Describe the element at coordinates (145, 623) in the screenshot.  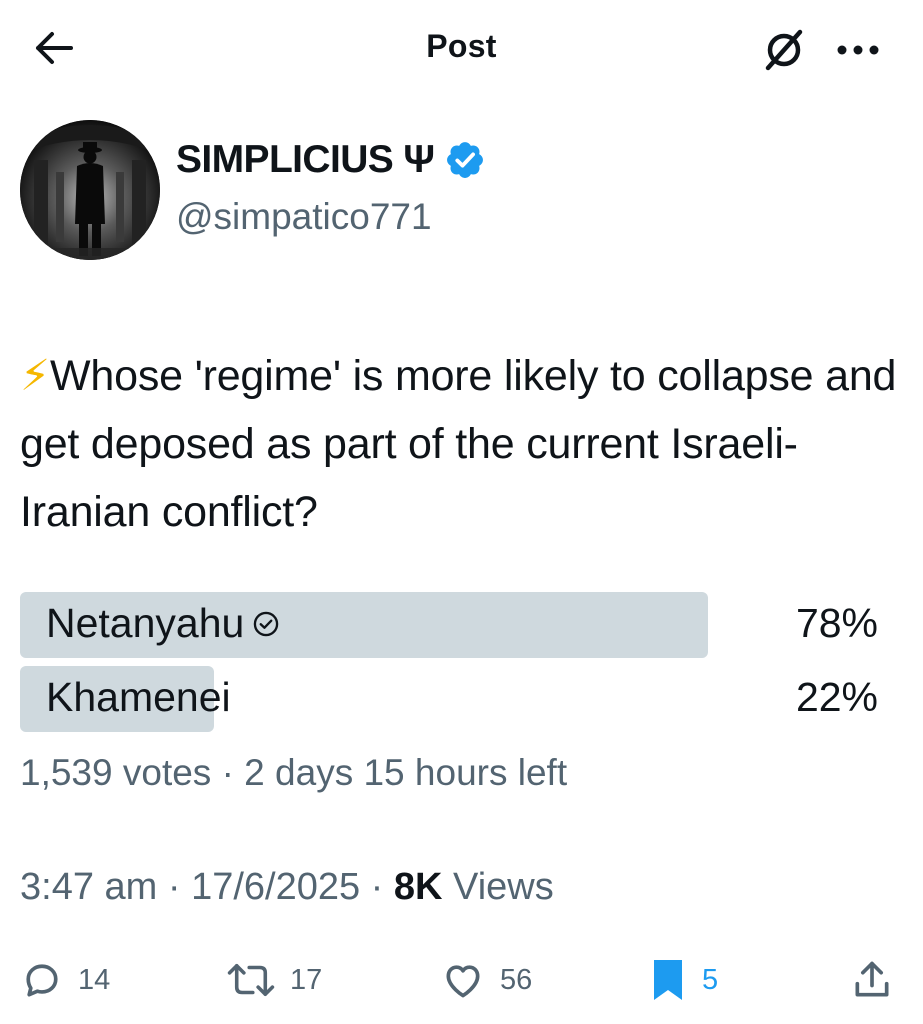
I see `poll-option-text: Netanyahu` at that location.